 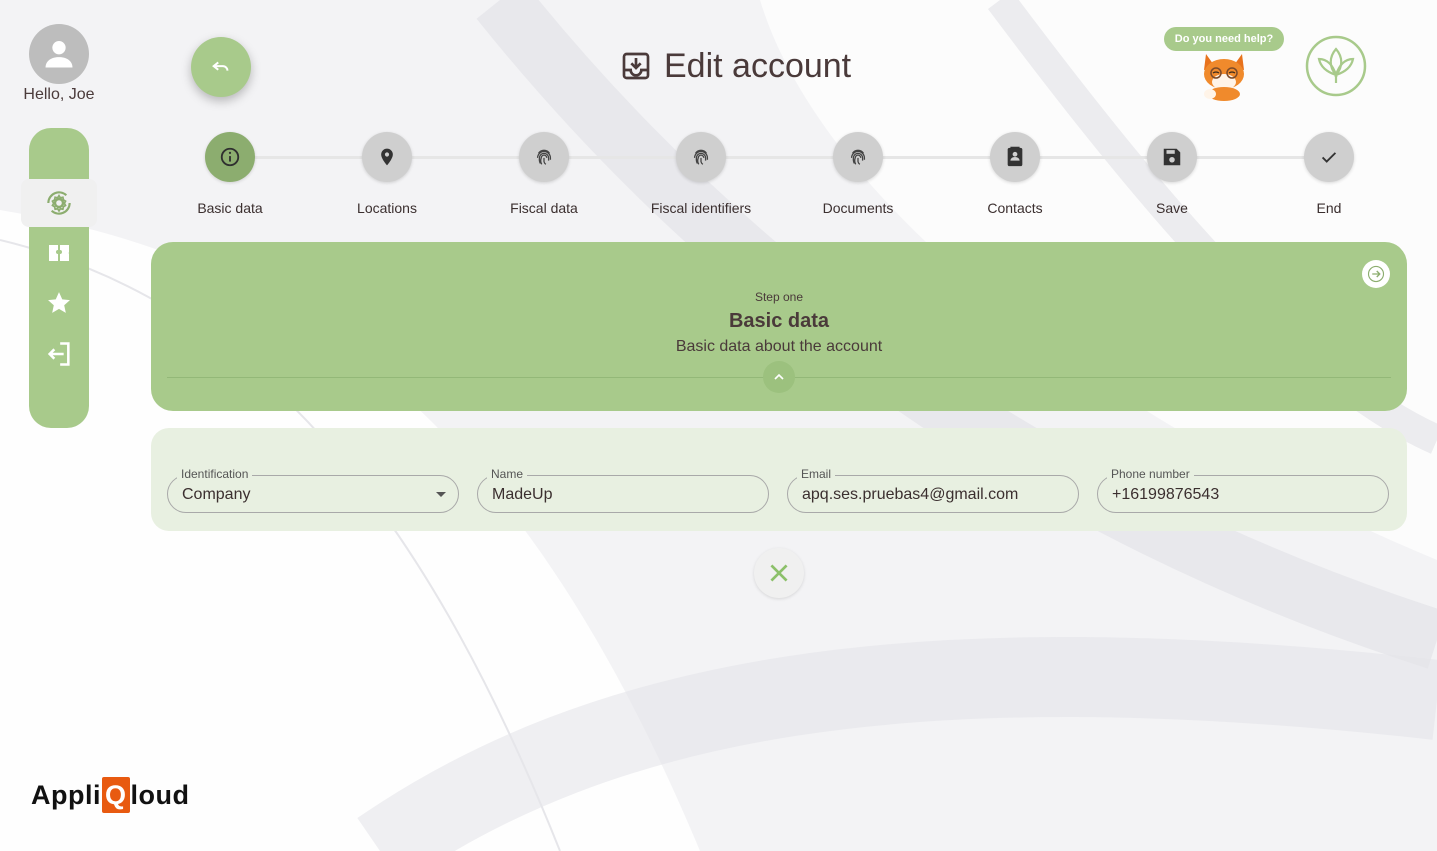 I want to click on step-end: End, so click(x=1329, y=174).